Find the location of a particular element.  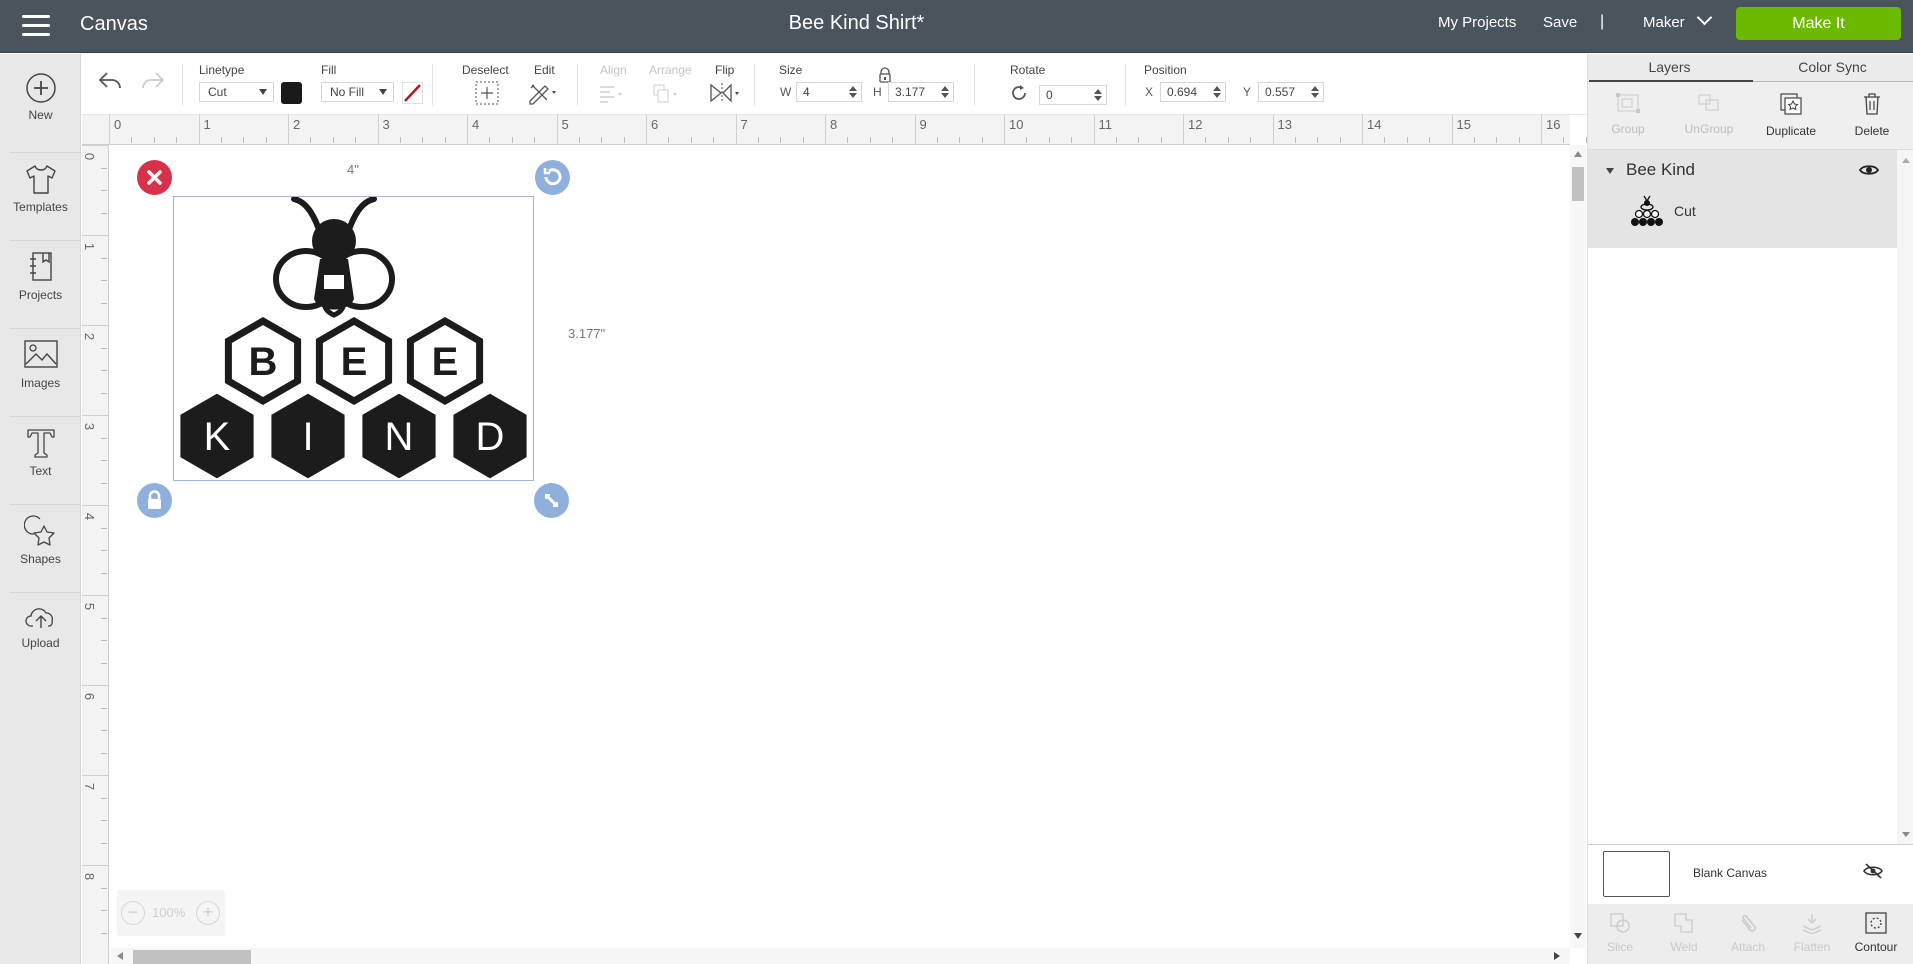

sidebar-item-templates: Templates is located at coordinates (40, 198).